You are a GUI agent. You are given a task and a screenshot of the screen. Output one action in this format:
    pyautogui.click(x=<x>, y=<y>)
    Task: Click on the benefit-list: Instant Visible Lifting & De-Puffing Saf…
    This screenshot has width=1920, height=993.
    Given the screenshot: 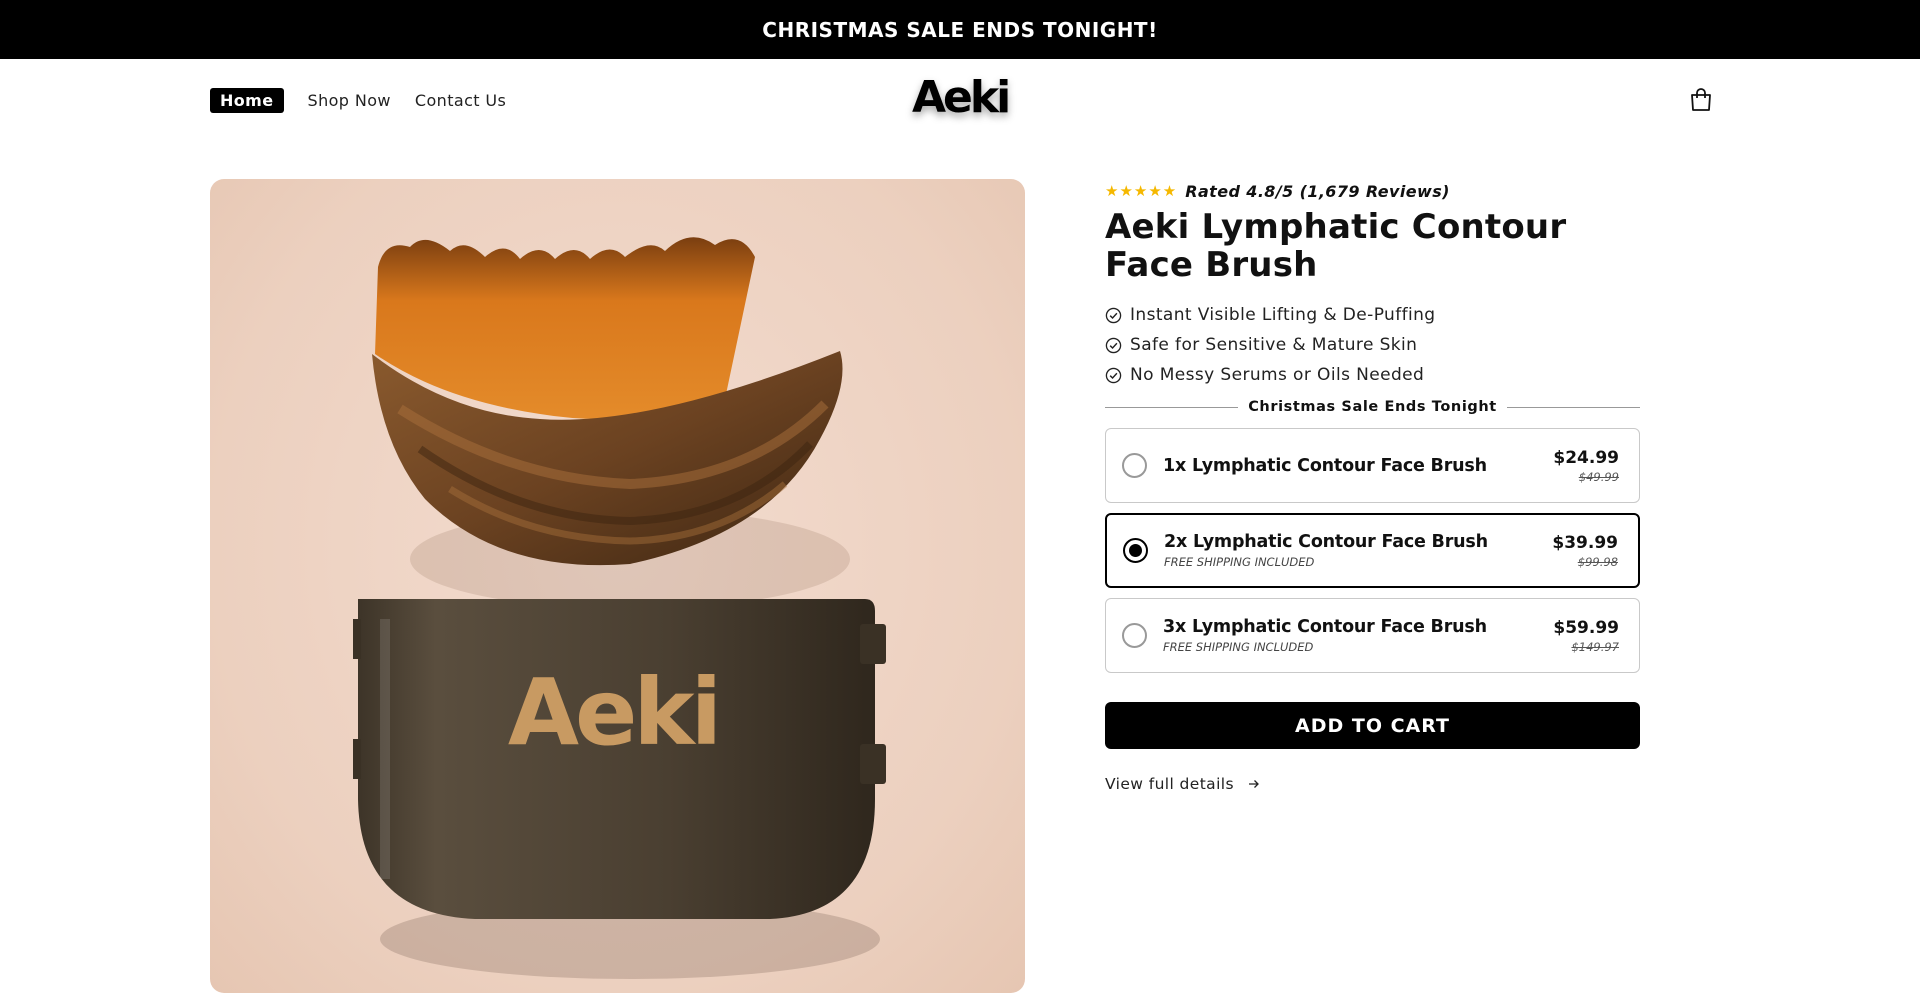 What is the action you would take?
    pyautogui.click(x=1372, y=345)
    